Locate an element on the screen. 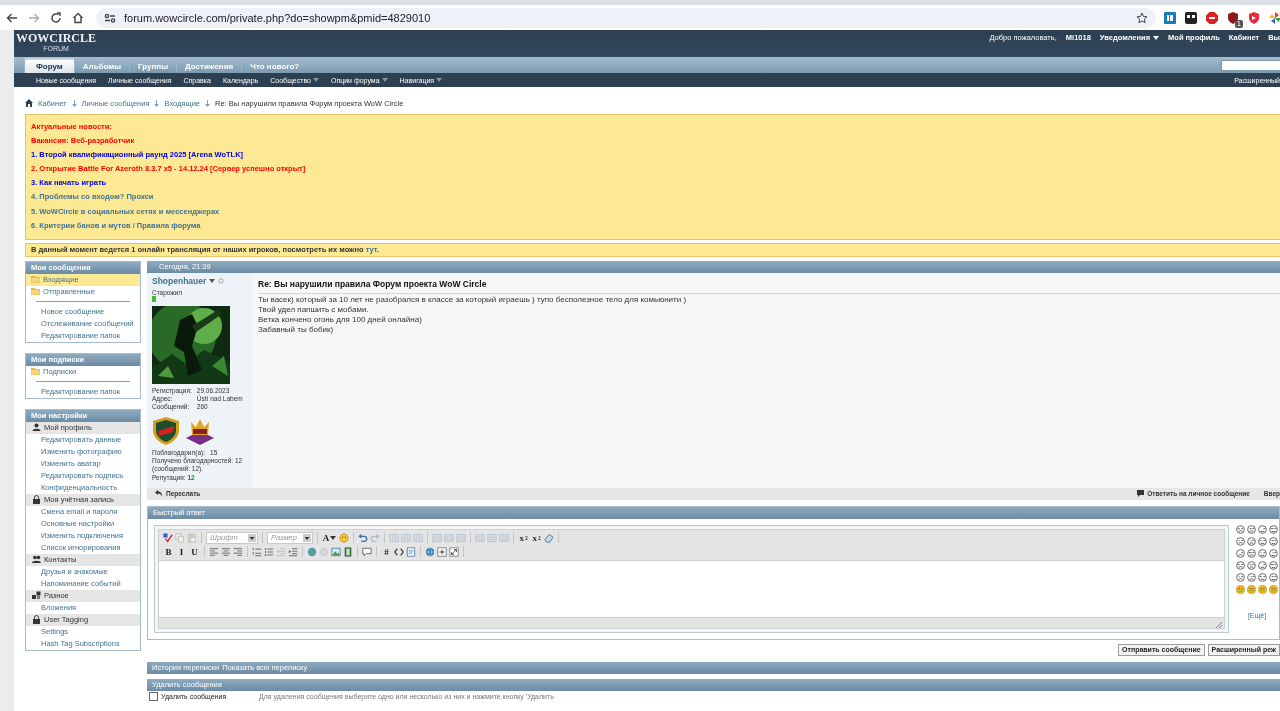 This screenshot has width=1280, height=711. eraser-icon is located at coordinates (549, 537).